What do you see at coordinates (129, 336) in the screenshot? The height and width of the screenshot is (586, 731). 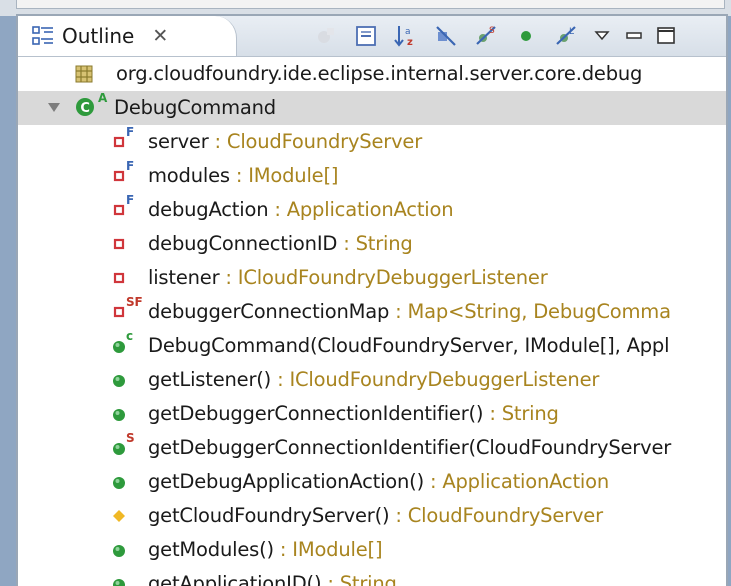 I see `member-overlay: c` at bounding box center [129, 336].